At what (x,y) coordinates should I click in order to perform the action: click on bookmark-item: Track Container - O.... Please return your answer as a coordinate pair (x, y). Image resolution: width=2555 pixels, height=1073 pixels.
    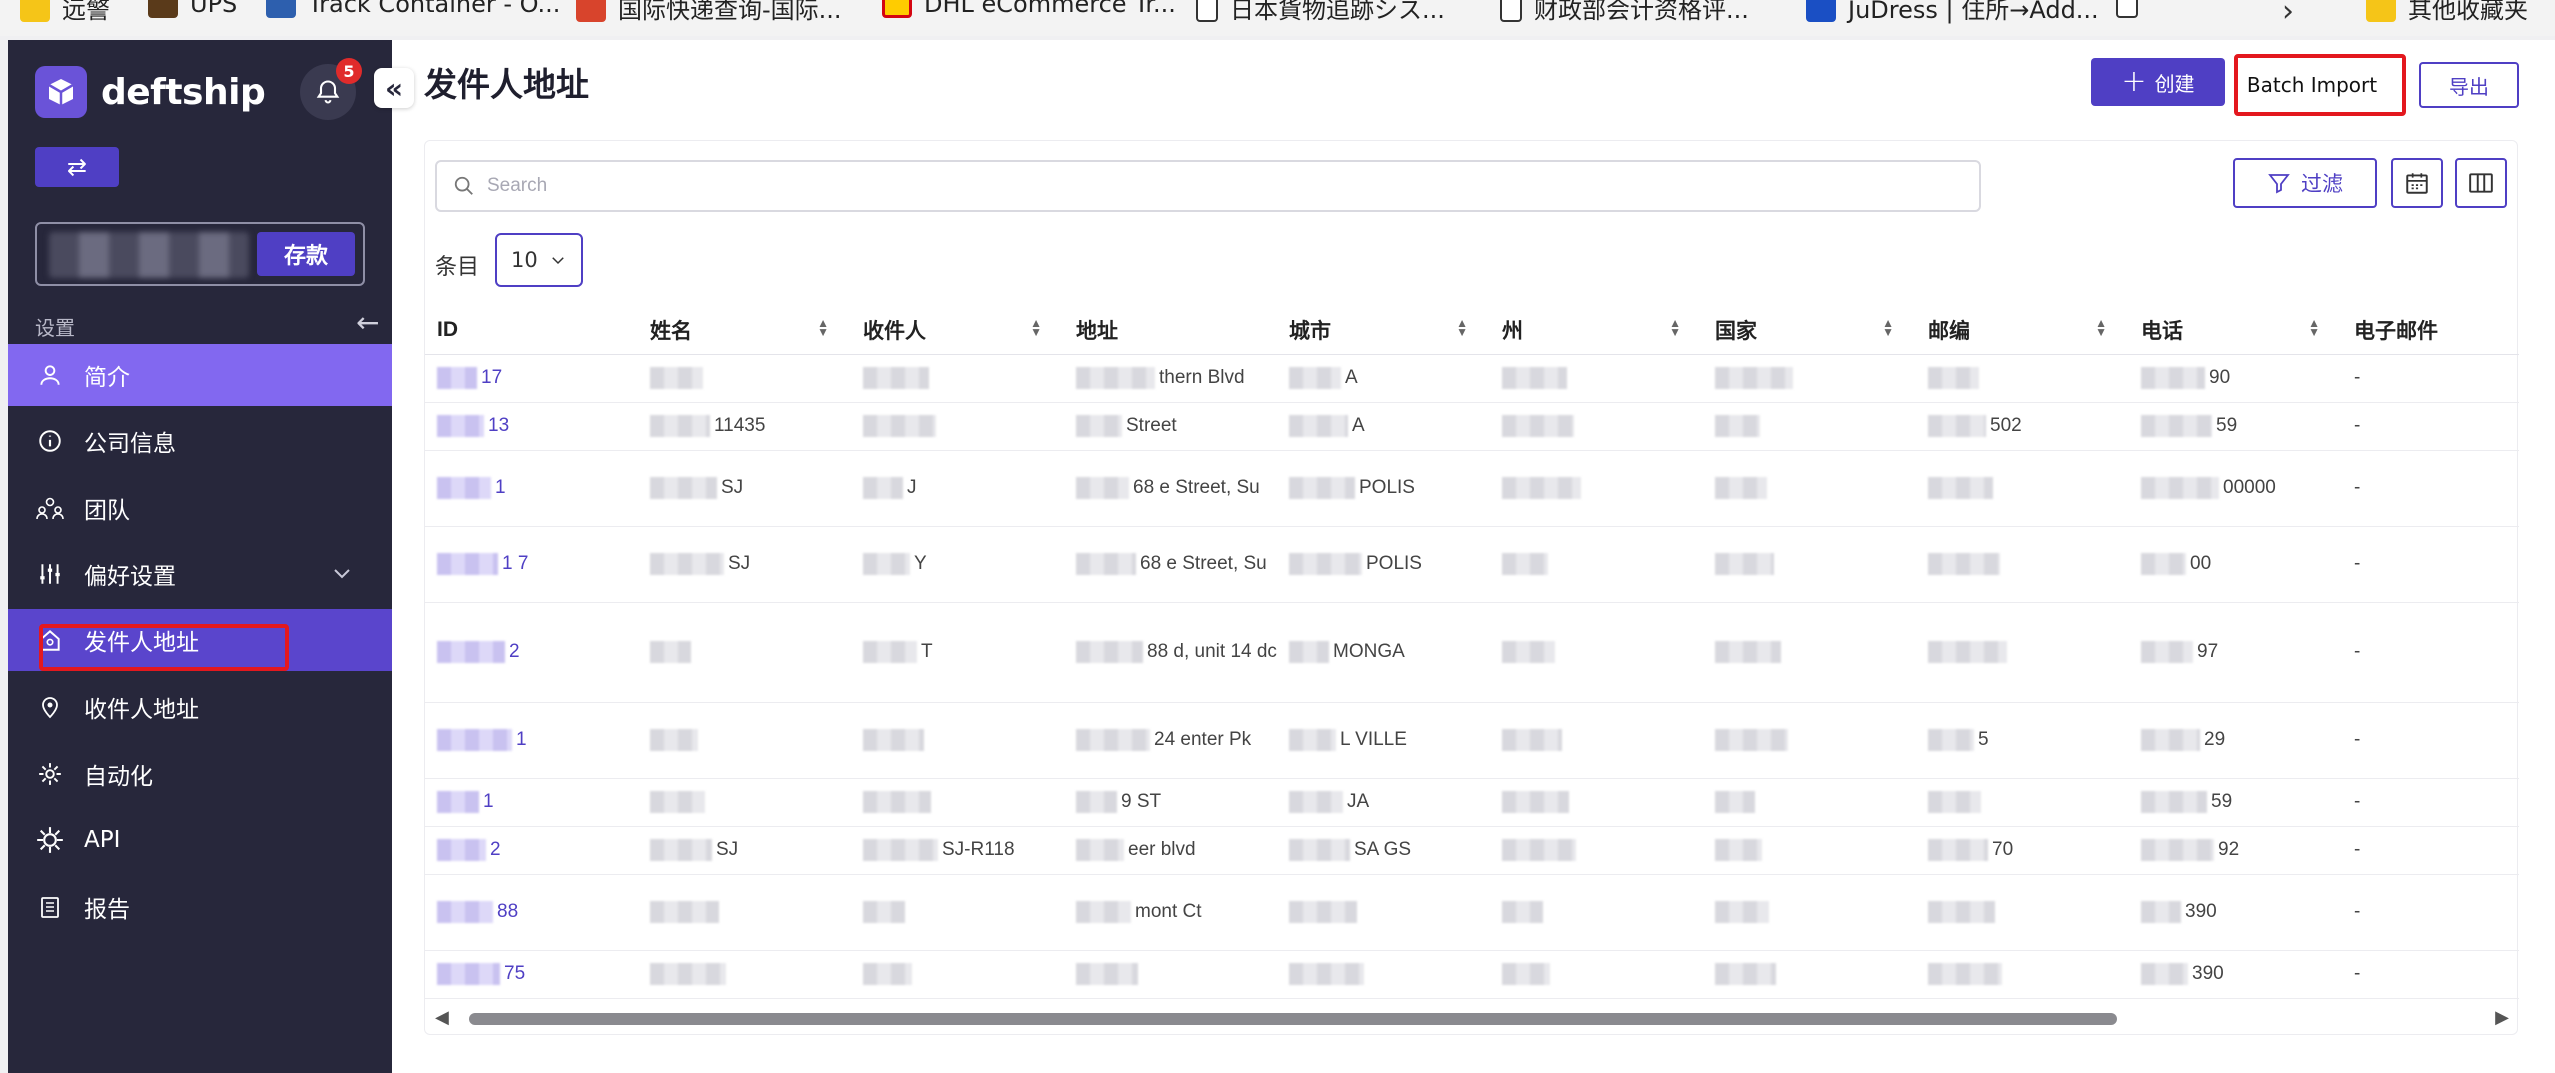
    Looking at the image, I should click on (413, 9).